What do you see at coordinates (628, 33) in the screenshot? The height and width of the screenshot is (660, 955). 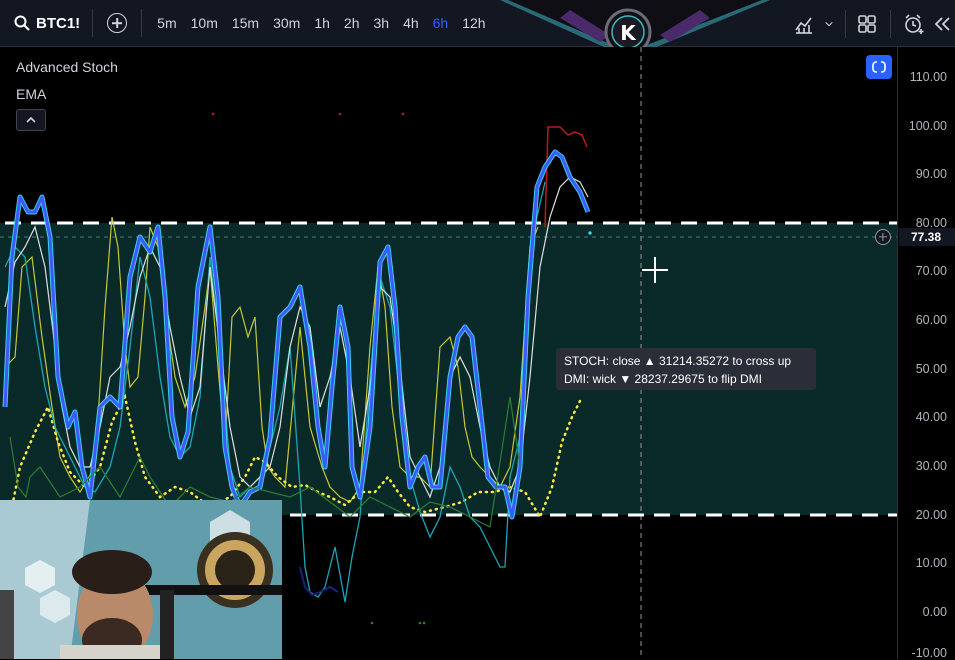 I see `banner-logo-letter: K` at bounding box center [628, 33].